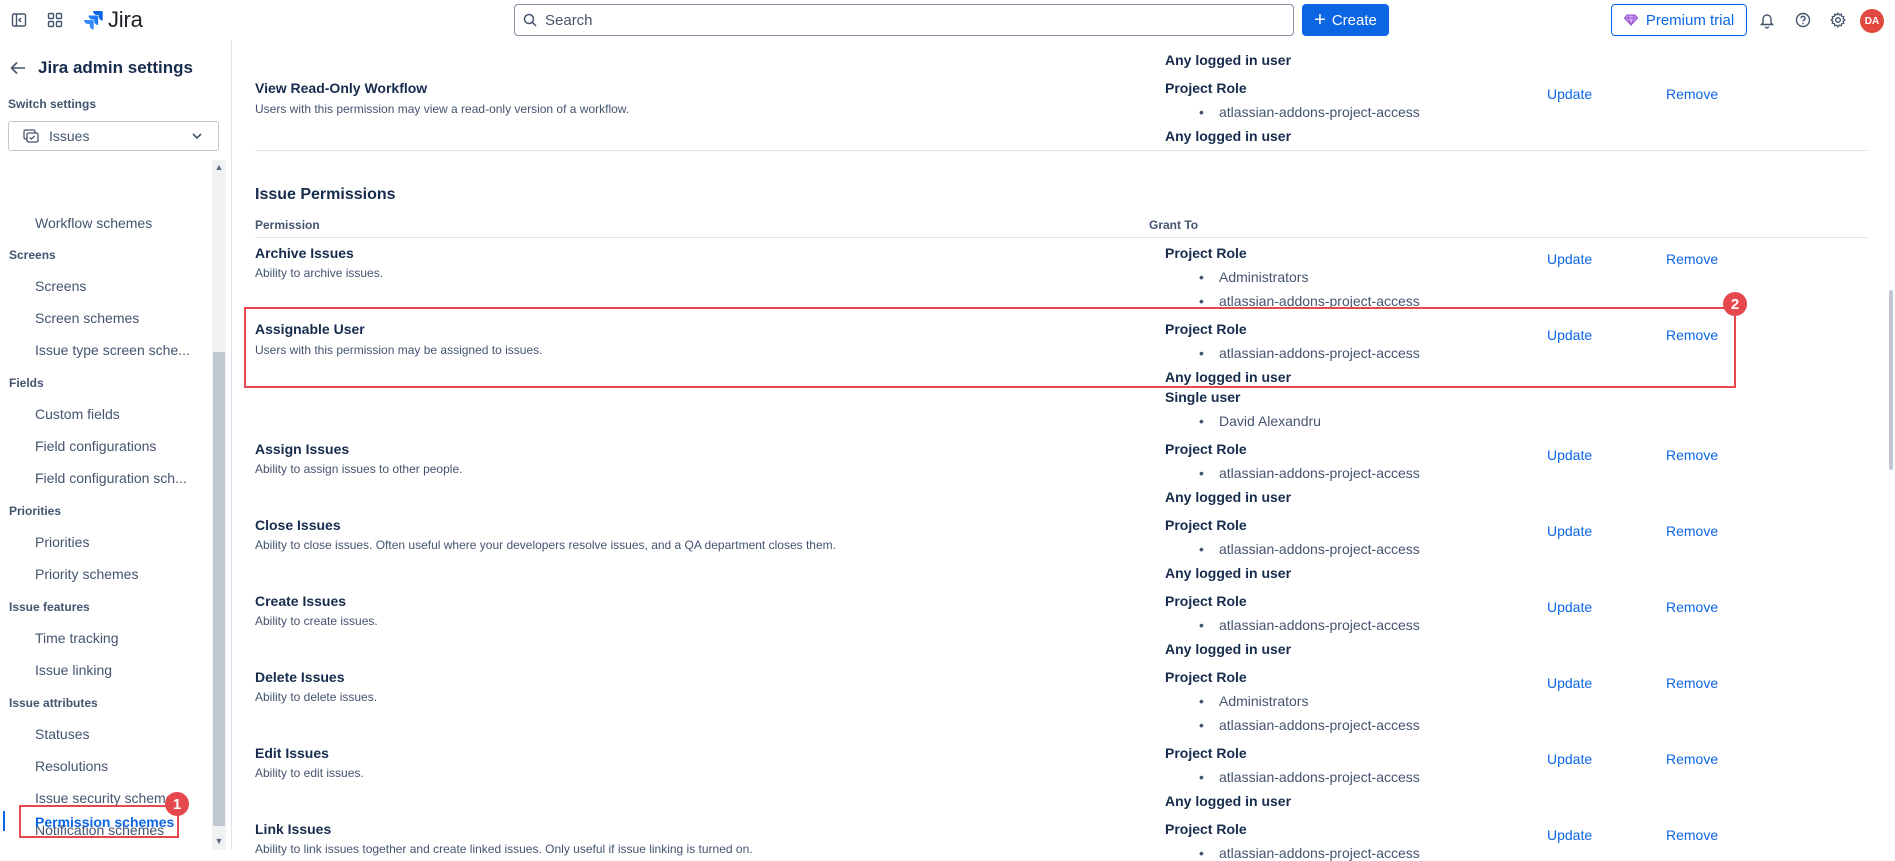  What do you see at coordinates (35, 511) in the screenshot?
I see `sidebar-group-priorities: Priorities` at bounding box center [35, 511].